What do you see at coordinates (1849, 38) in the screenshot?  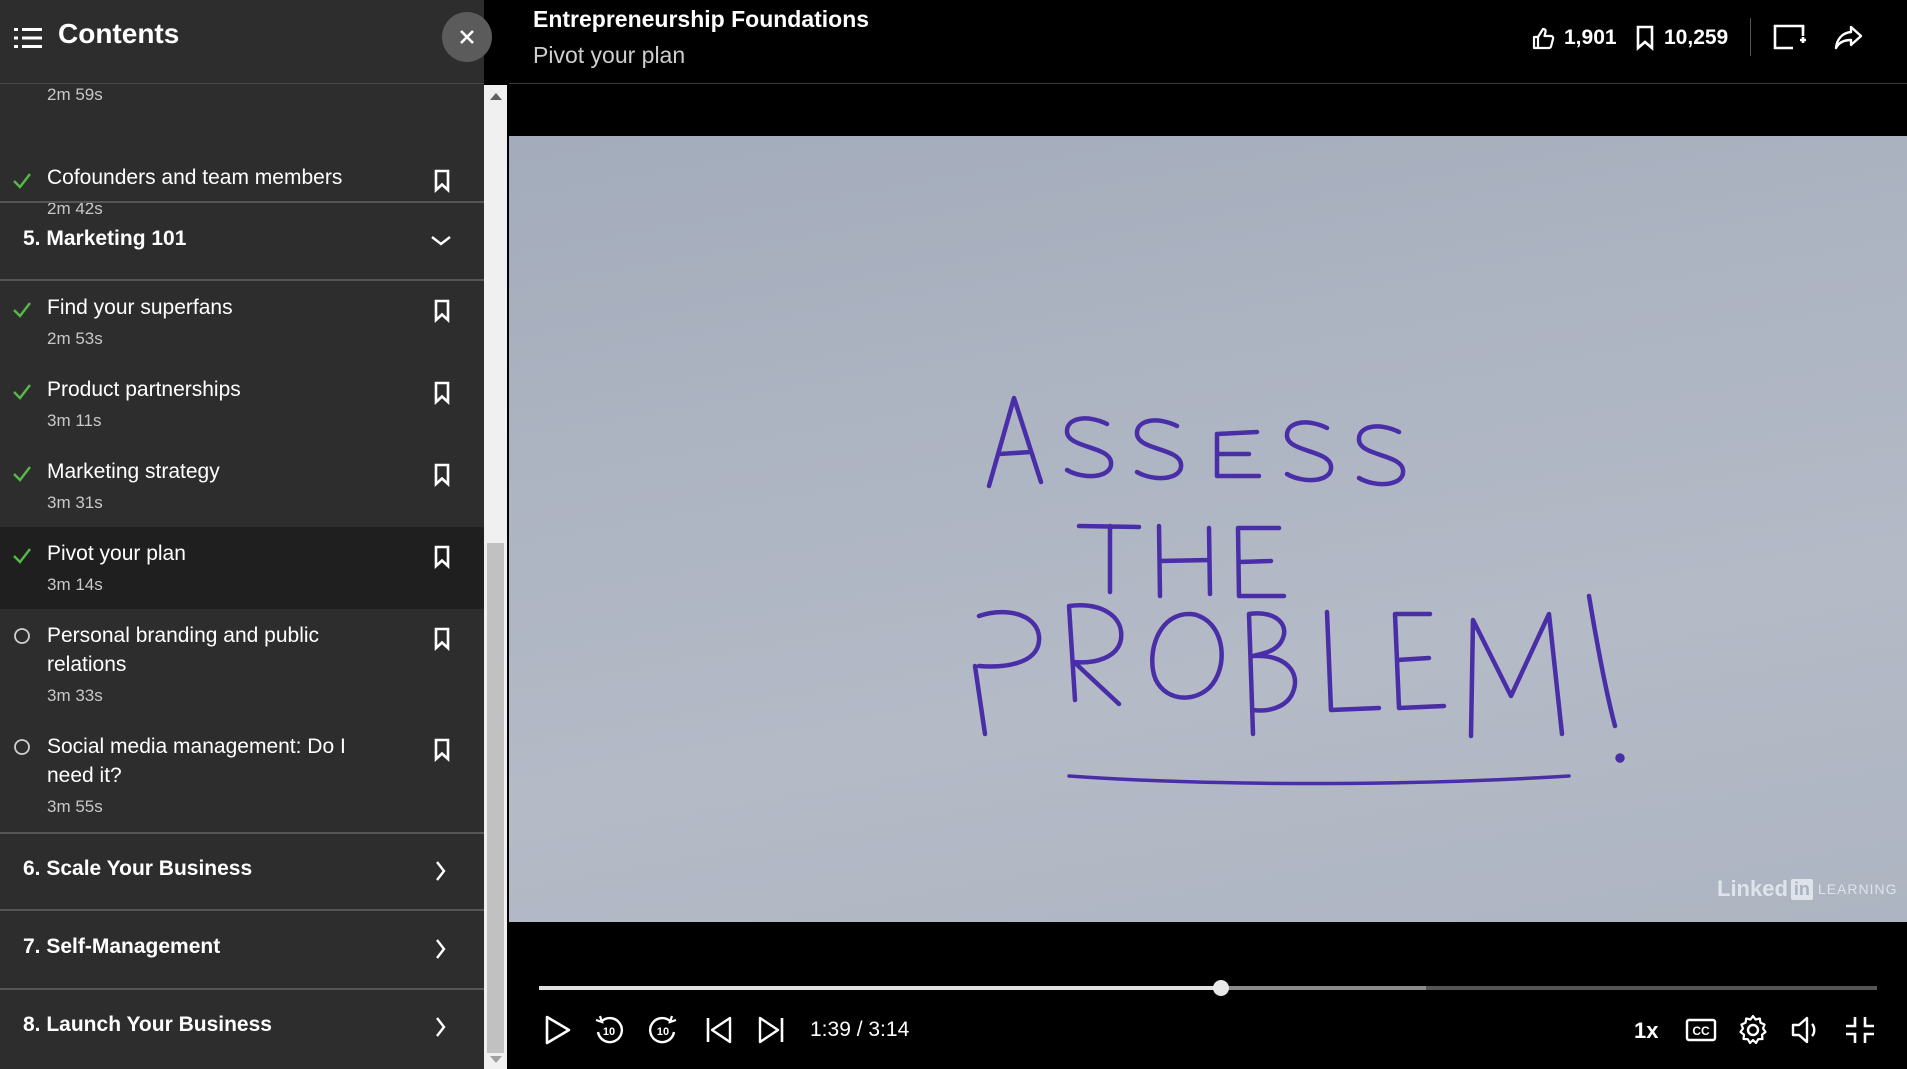 I see `share-icon` at bounding box center [1849, 38].